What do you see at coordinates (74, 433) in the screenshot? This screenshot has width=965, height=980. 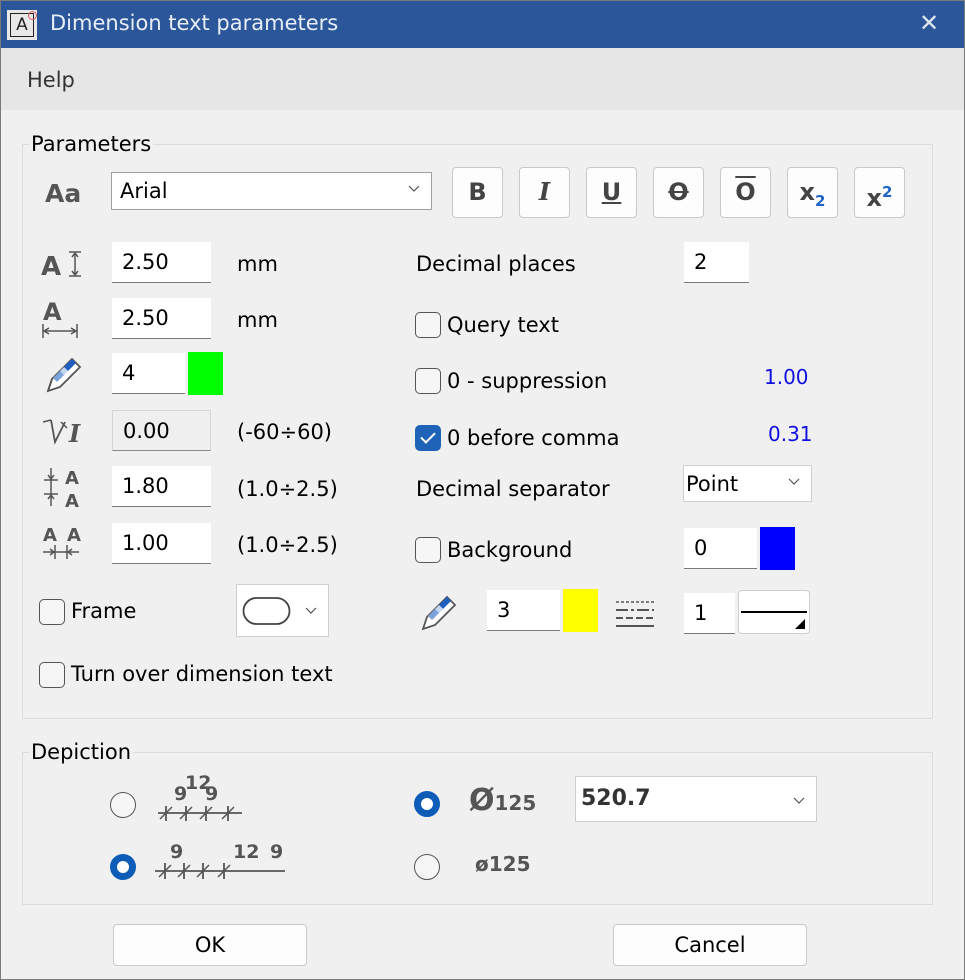 I see `svg-text: I` at bounding box center [74, 433].